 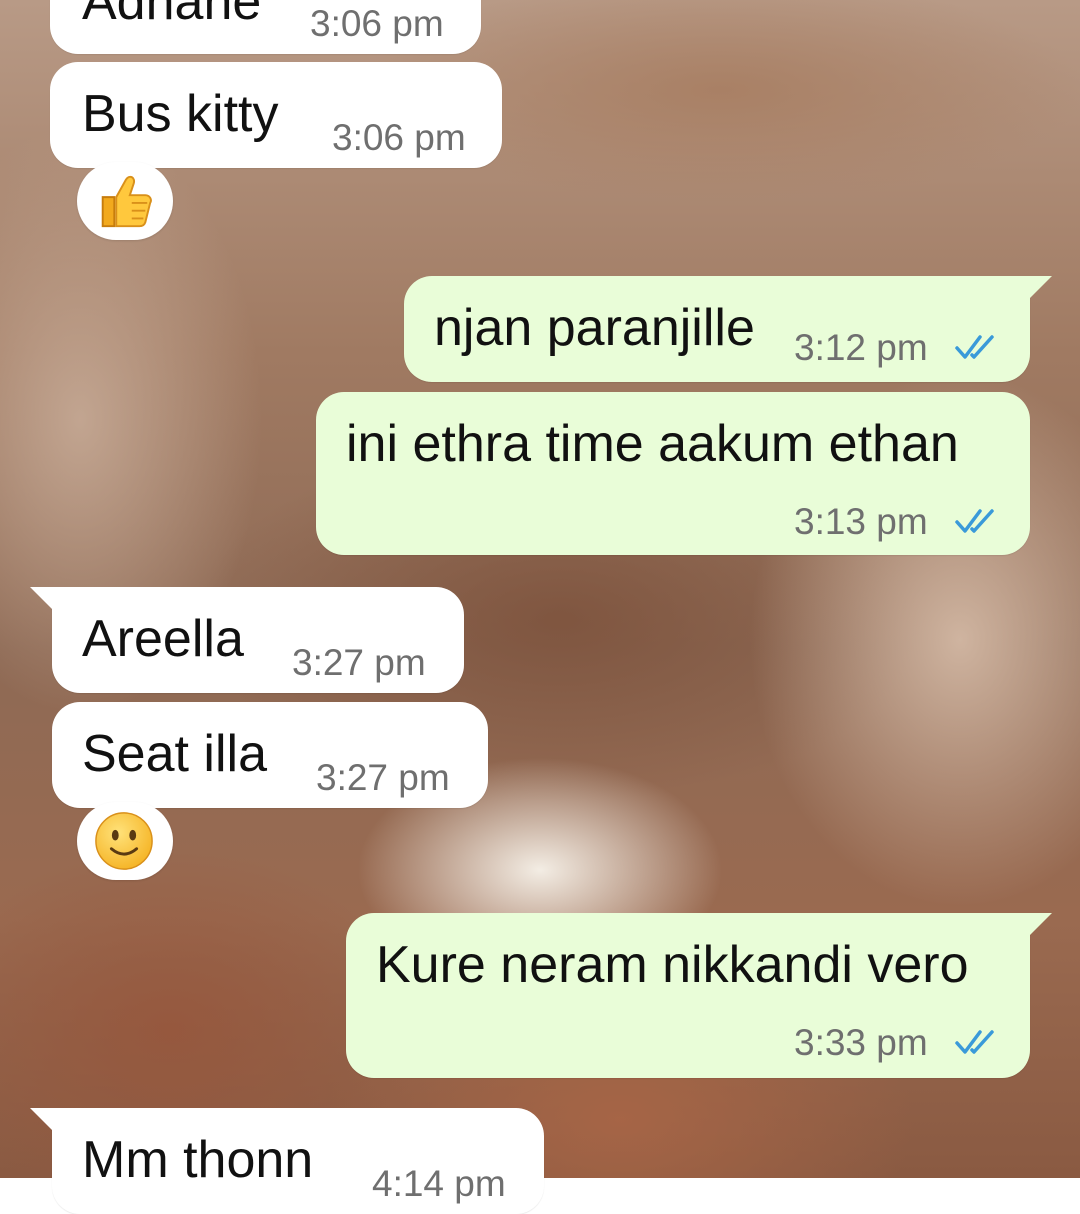 I want to click on thumbs-up-icon, so click(x=126, y=201).